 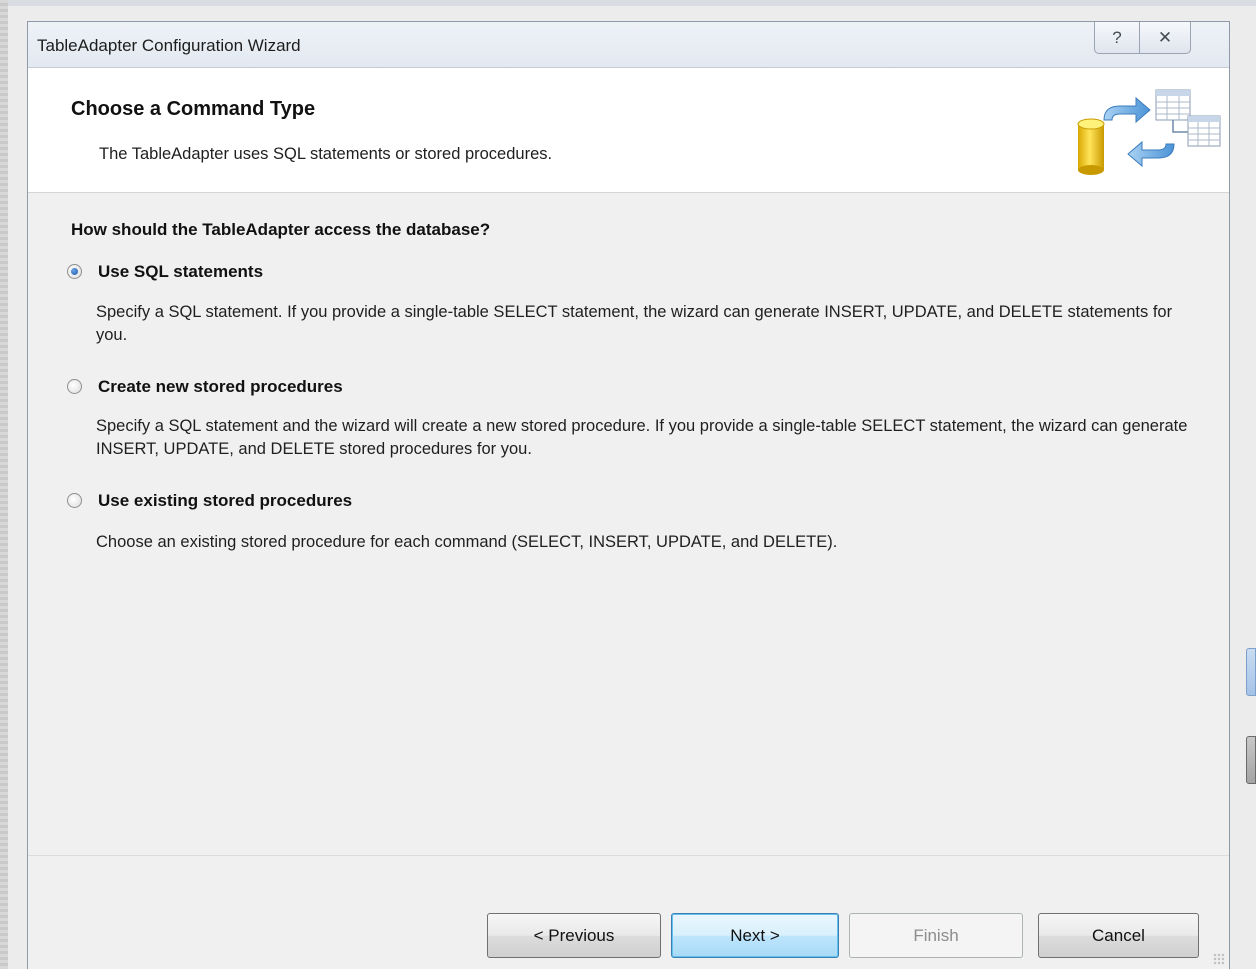 What do you see at coordinates (936, 935) in the screenshot?
I see `finish-button: Finish` at bounding box center [936, 935].